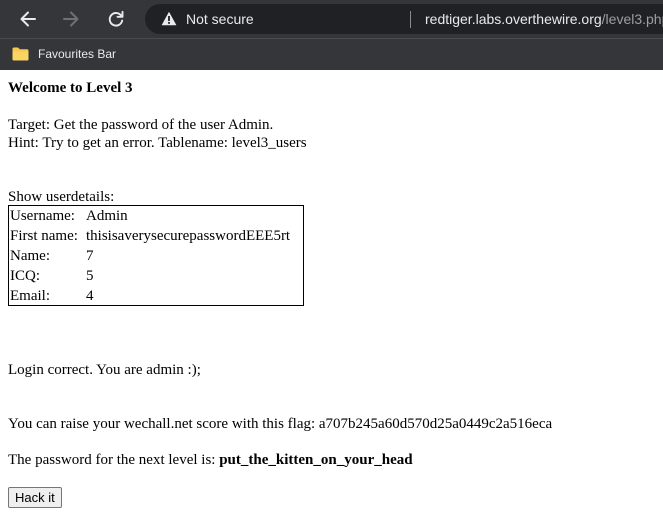 Image resolution: width=663 pixels, height=517 pixels. Describe the element at coordinates (188, 236) in the screenshot. I see `details-value: thisisaverysecurepasswordEEE5rt` at that location.